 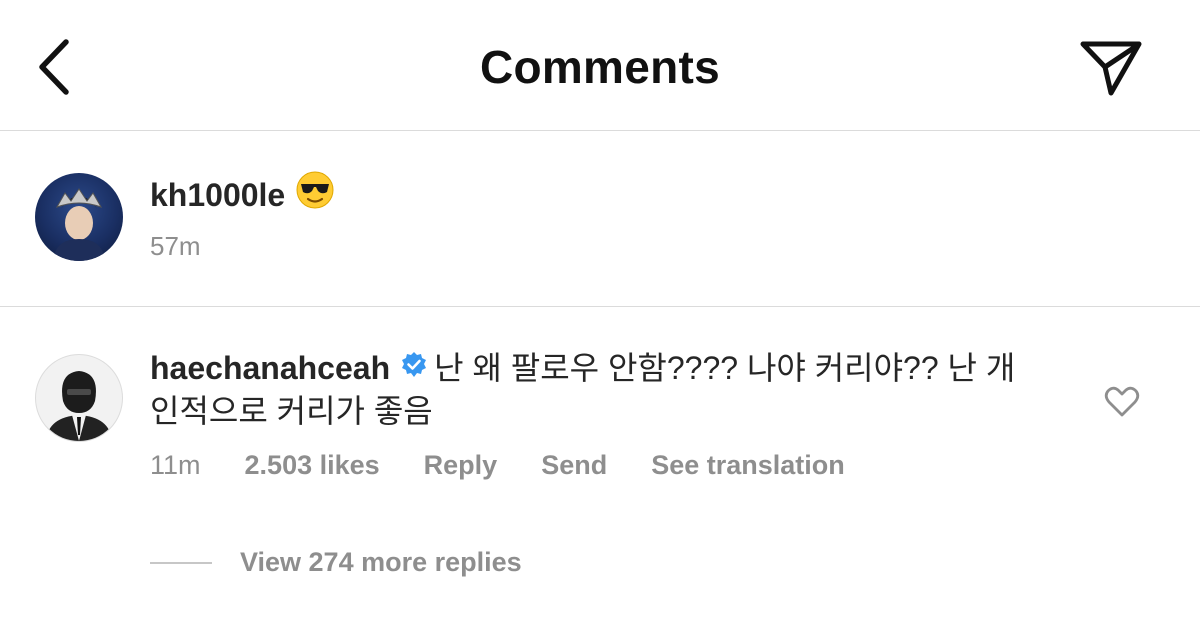 What do you see at coordinates (175, 246) in the screenshot?
I see `caption-time: 57m` at bounding box center [175, 246].